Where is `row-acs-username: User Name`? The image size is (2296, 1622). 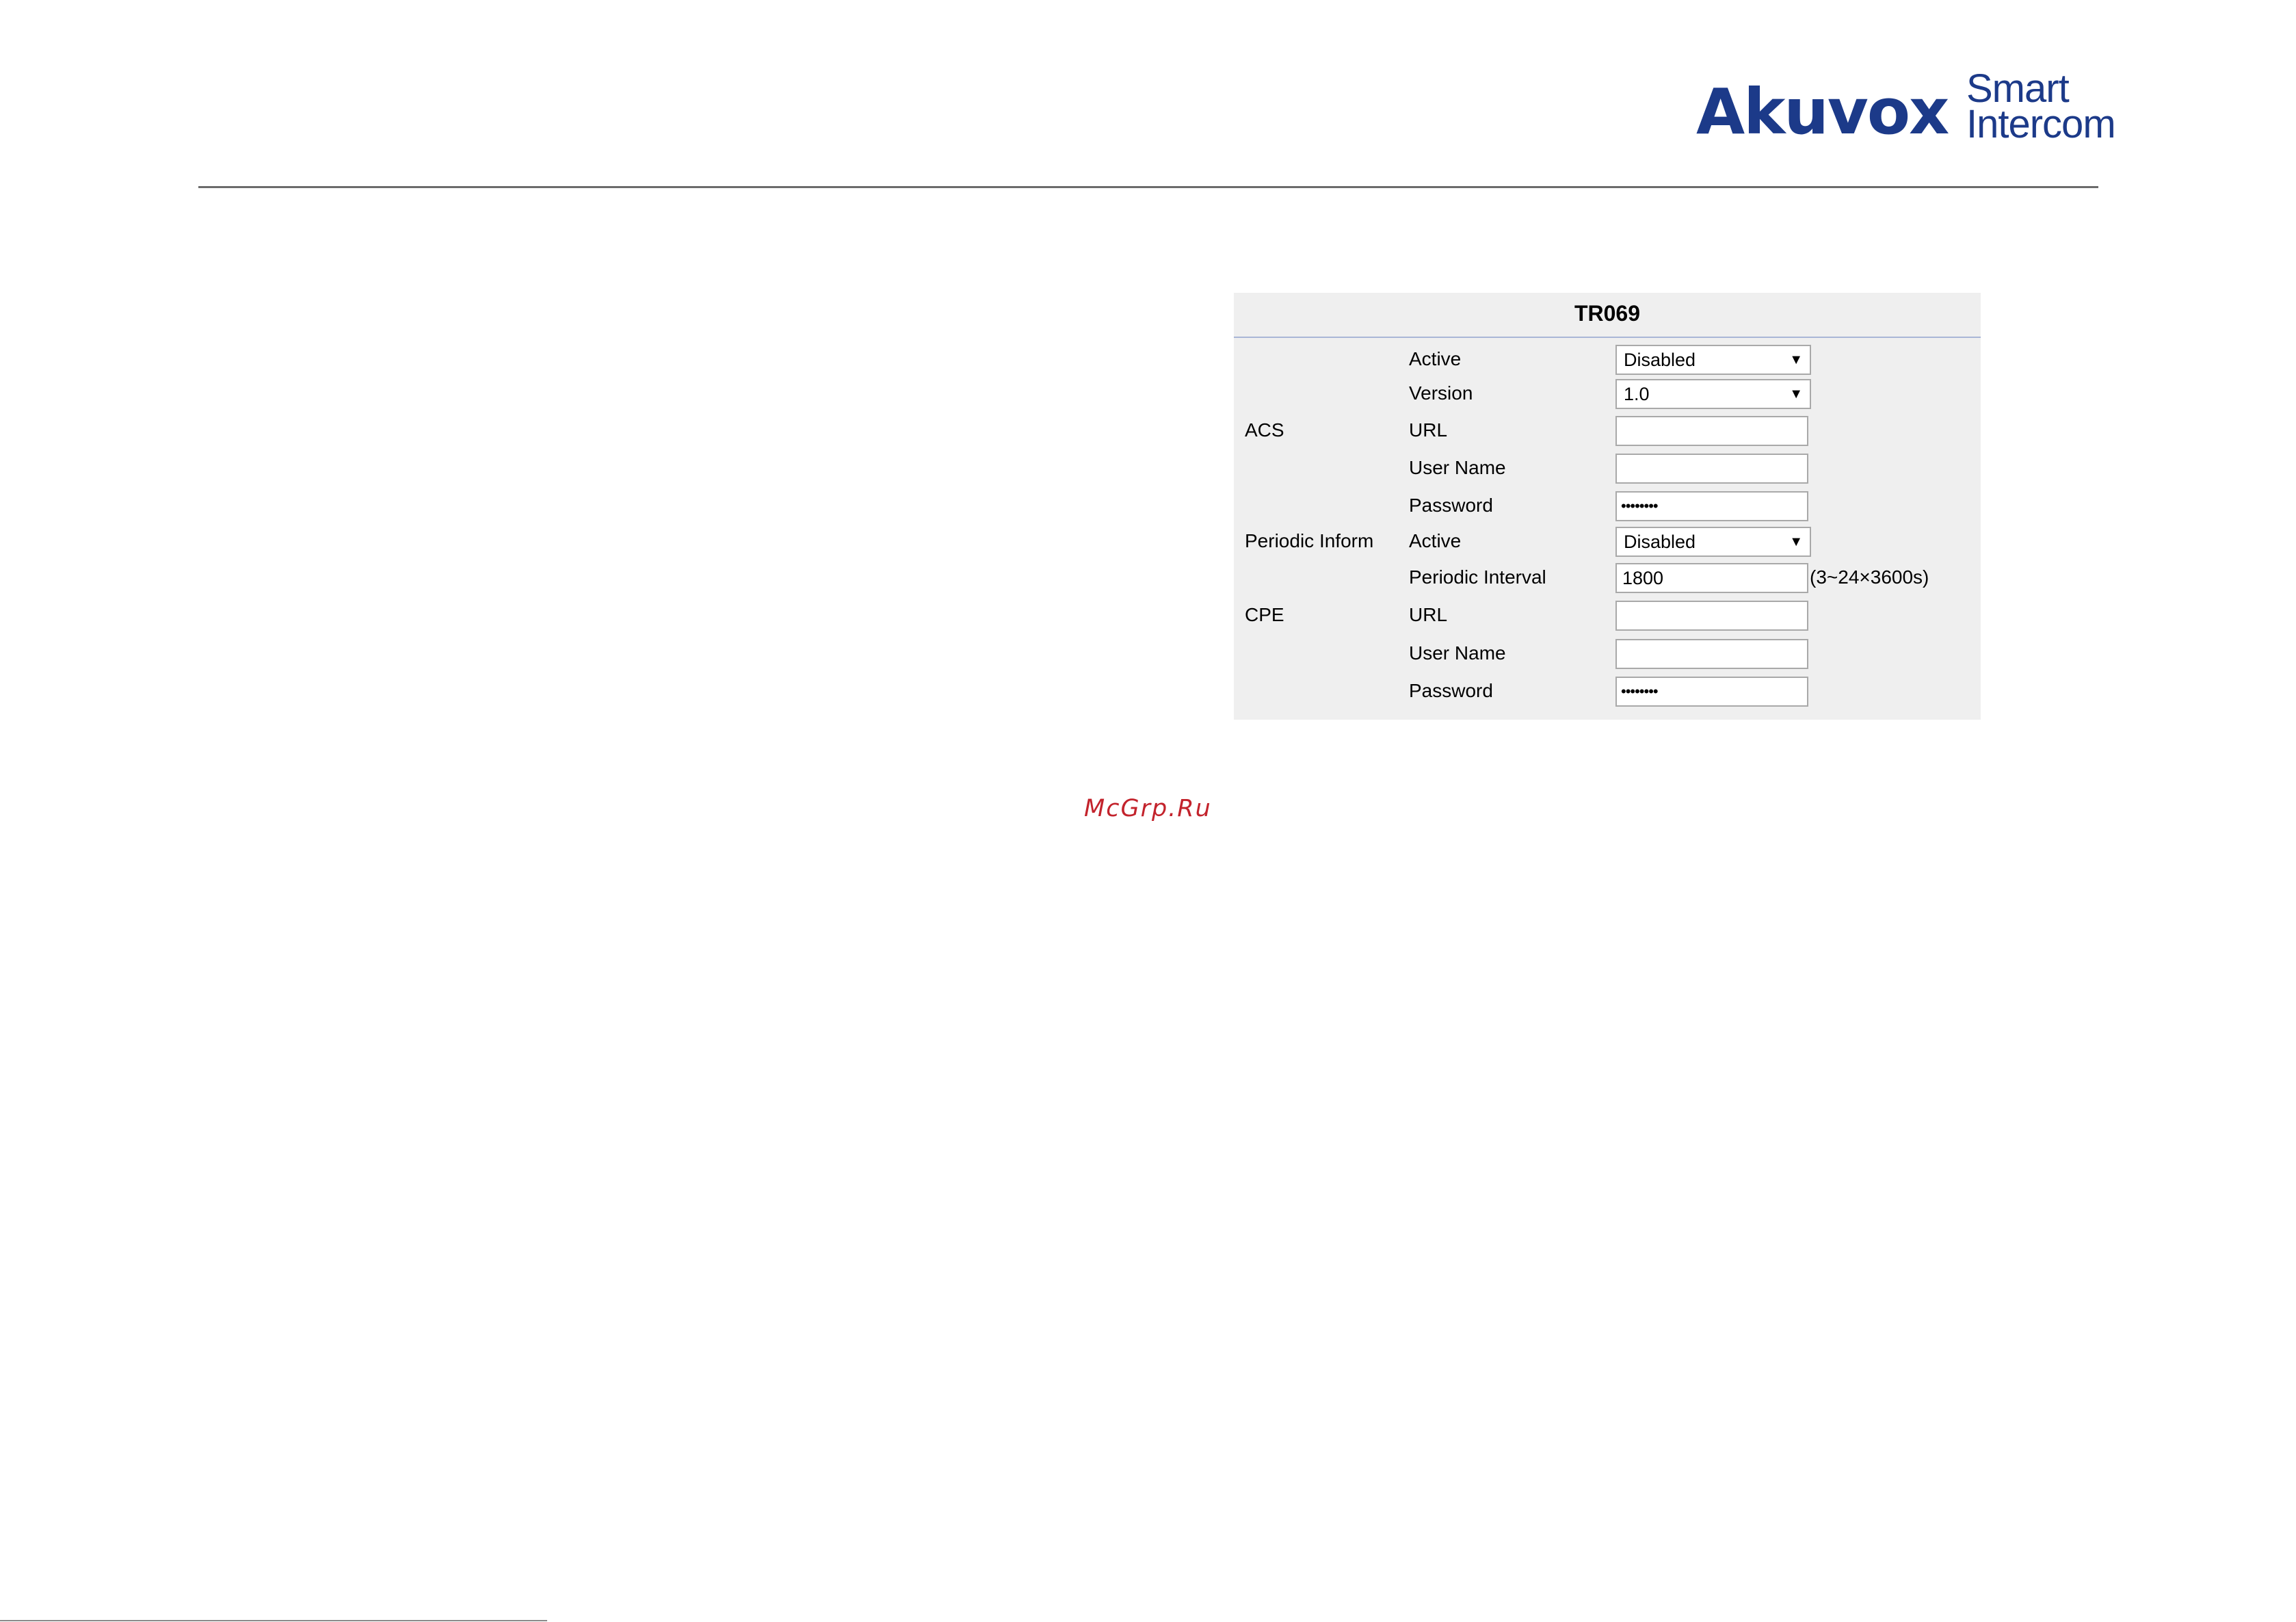
row-acs-username: User Name is located at coordinates (1607, 467).